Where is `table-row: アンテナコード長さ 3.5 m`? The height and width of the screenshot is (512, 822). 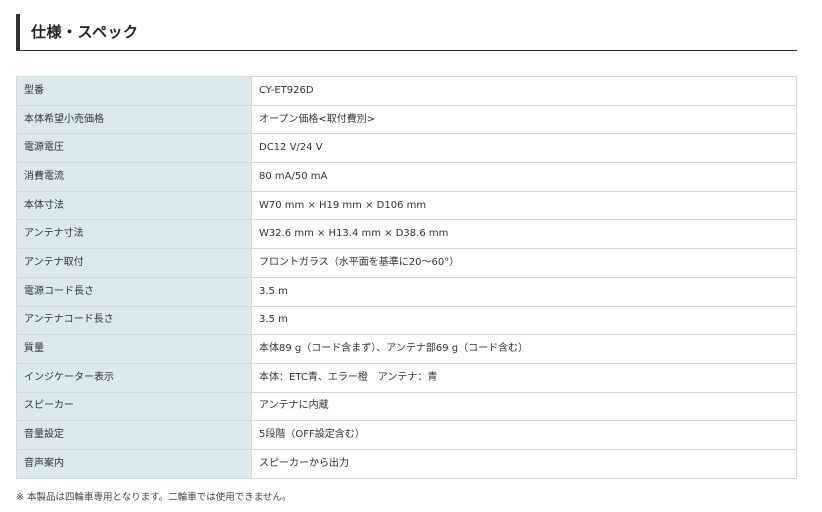 table-row: アンテナコード長さ 3.5 m is located at coordinates (406, 320).